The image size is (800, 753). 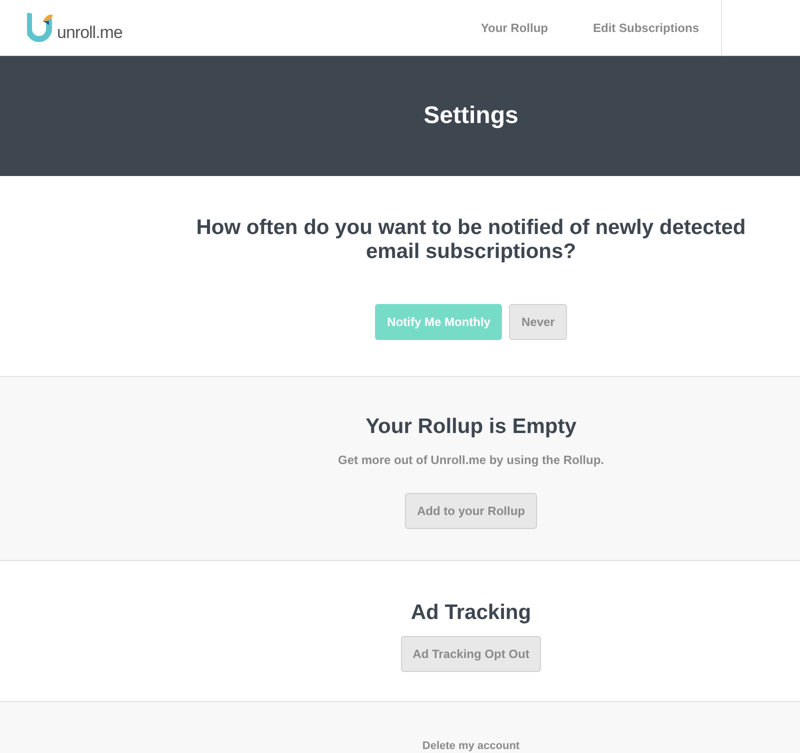 What do you see at coordinates (471, 654) in the screenshot?
I see `opt-out-button: Ad Tracking Opt Out` at bounding box center [471, 654].